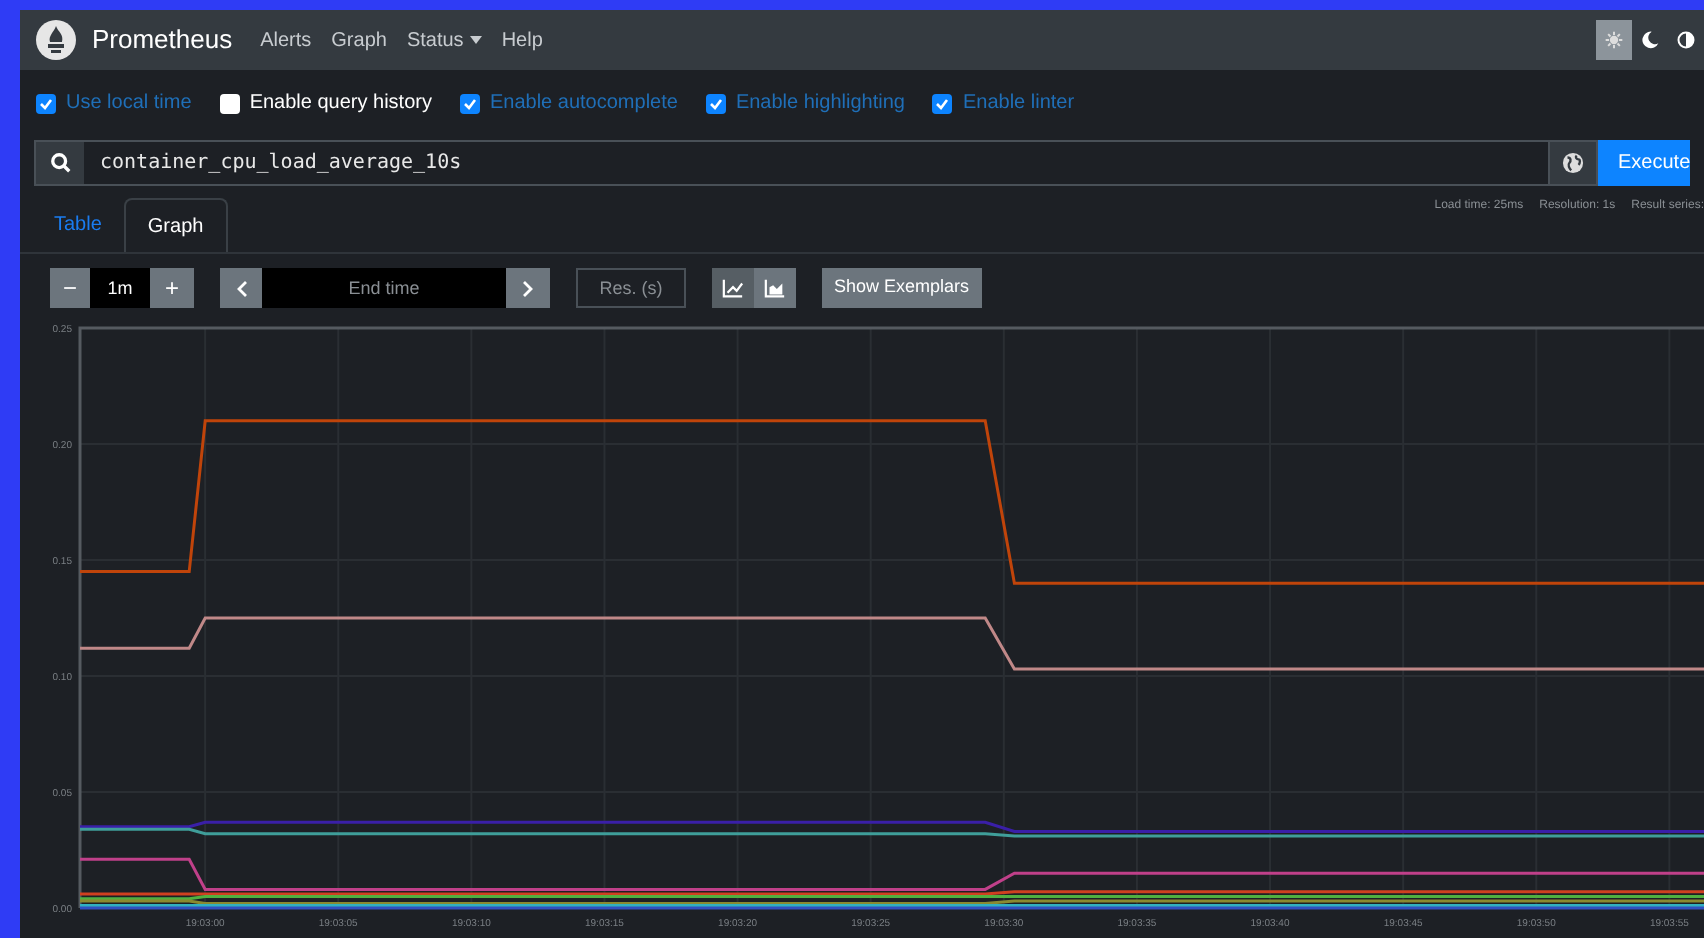  I want to click on previous-icon, so click(241, 288).